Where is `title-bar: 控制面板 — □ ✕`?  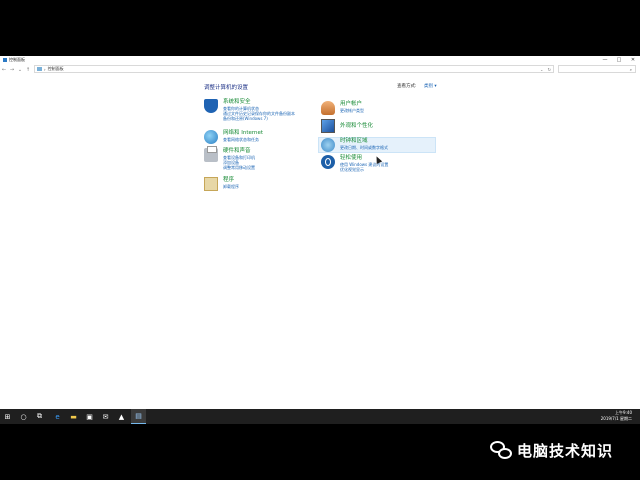
title-bar: 控制面板 — □ ✕ is located at coordinates (320, 60).